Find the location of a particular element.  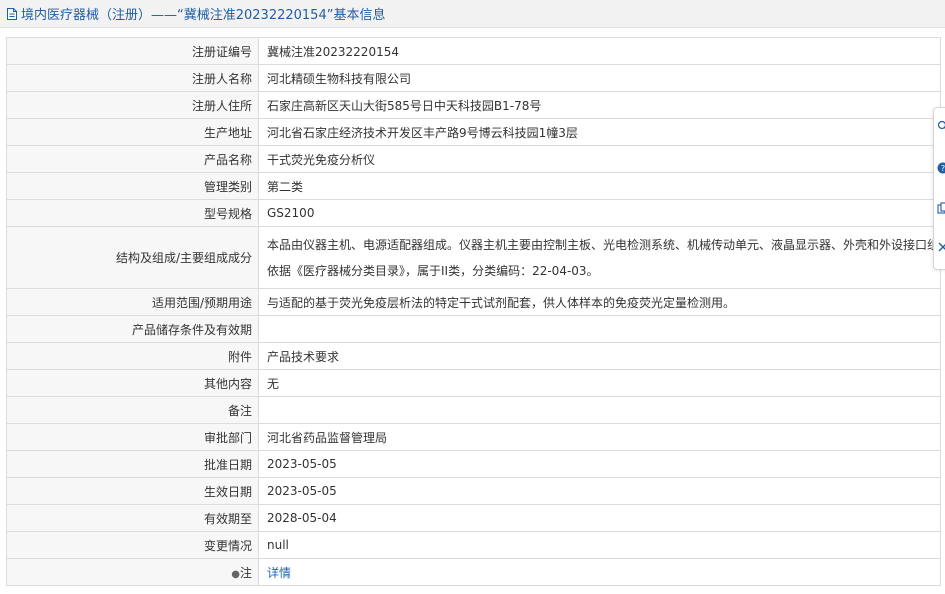

row-label: 管理类别 is located at coordinates (132, 186).